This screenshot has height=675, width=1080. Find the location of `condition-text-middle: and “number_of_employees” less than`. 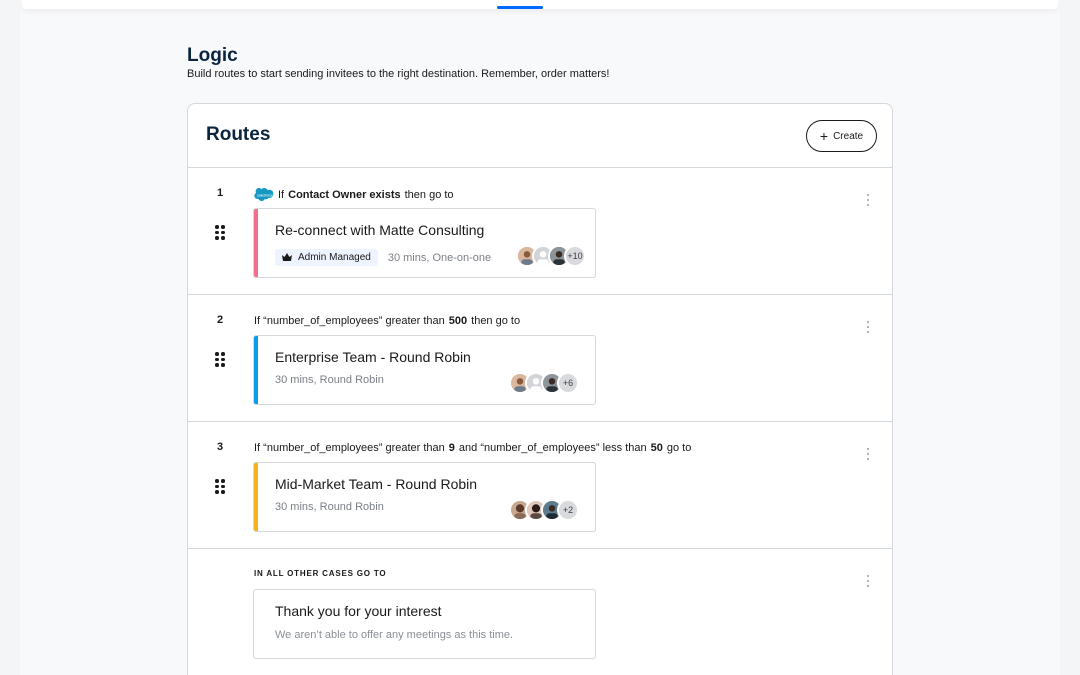

condition-text-middle: and “number_of_employees” less than is located at coordinates (552, 448).